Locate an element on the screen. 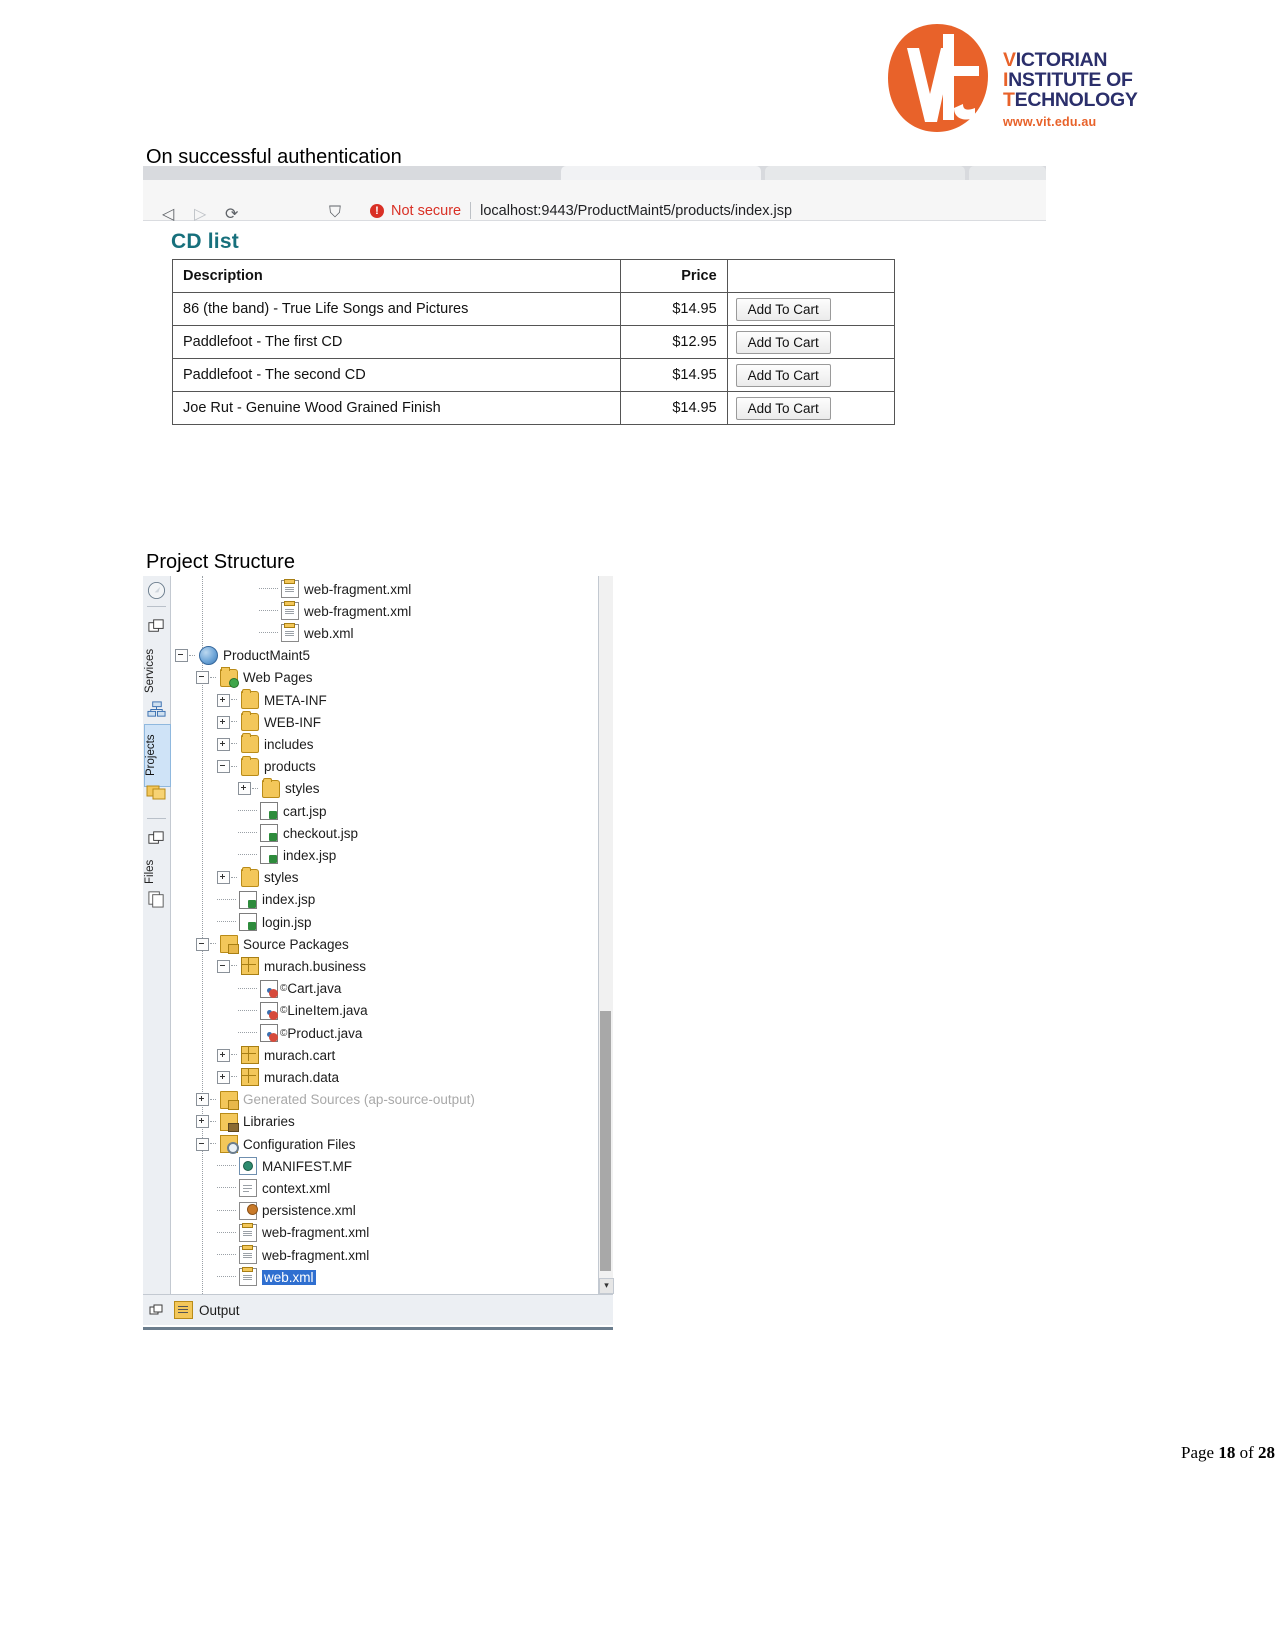  tree-item: META-INF is located at coordinates (249, 700).